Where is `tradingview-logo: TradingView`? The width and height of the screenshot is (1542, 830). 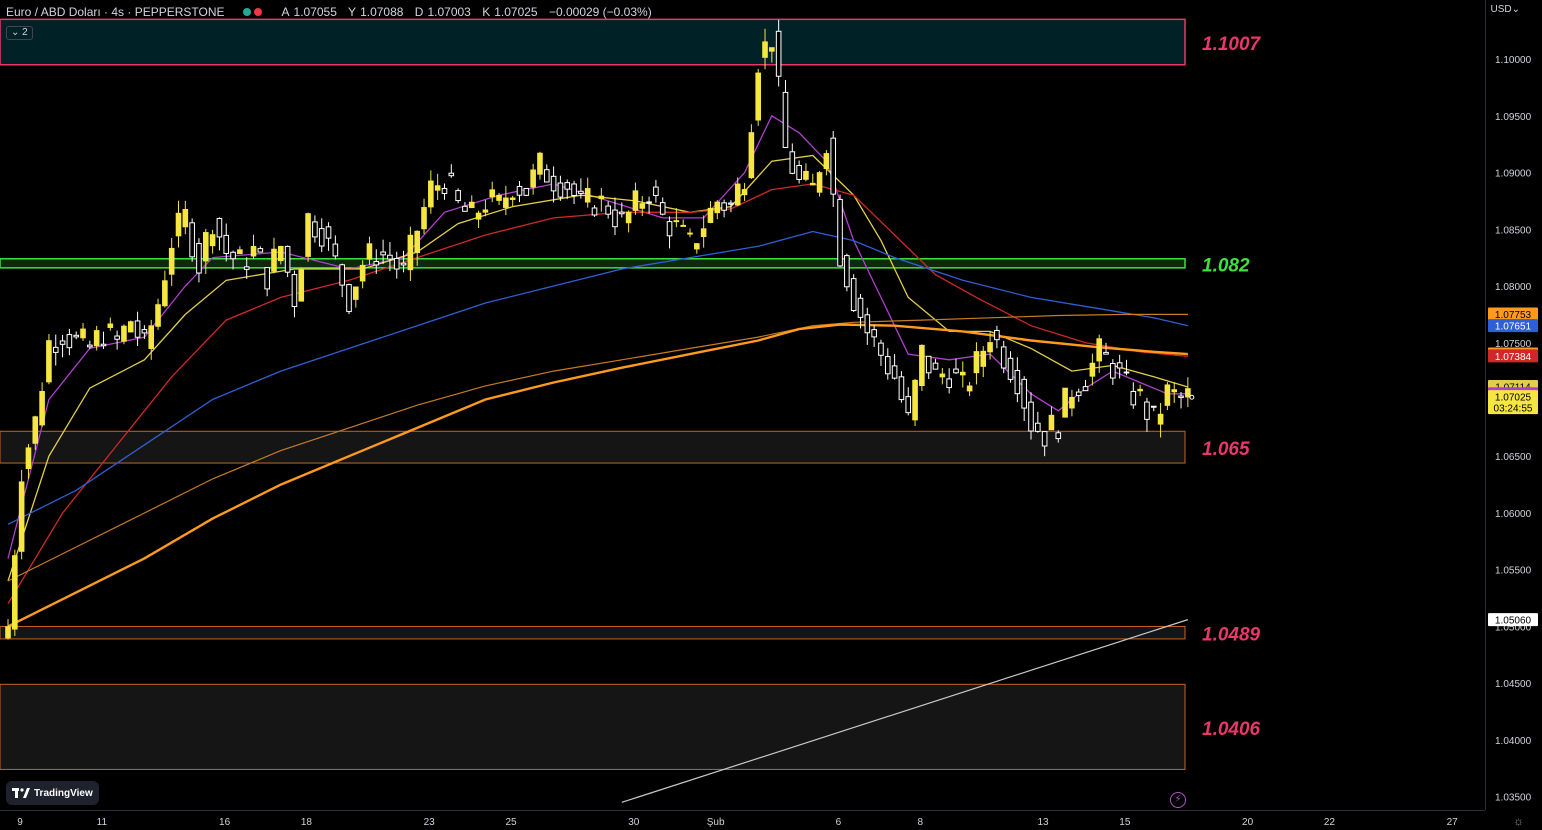
tradingview-logo: TradingView is located at coordinates (52, 793).